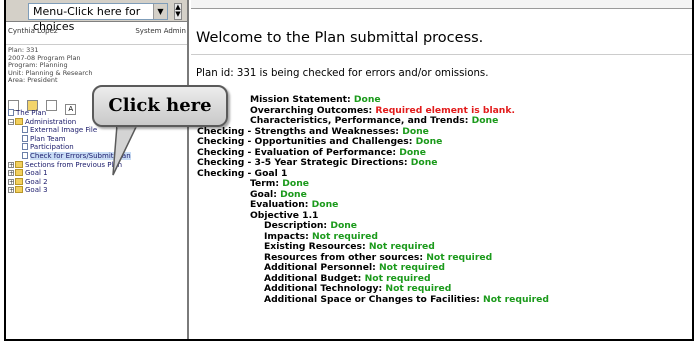  I want to click on check-label: Additional Budget:, so click(313, 278).